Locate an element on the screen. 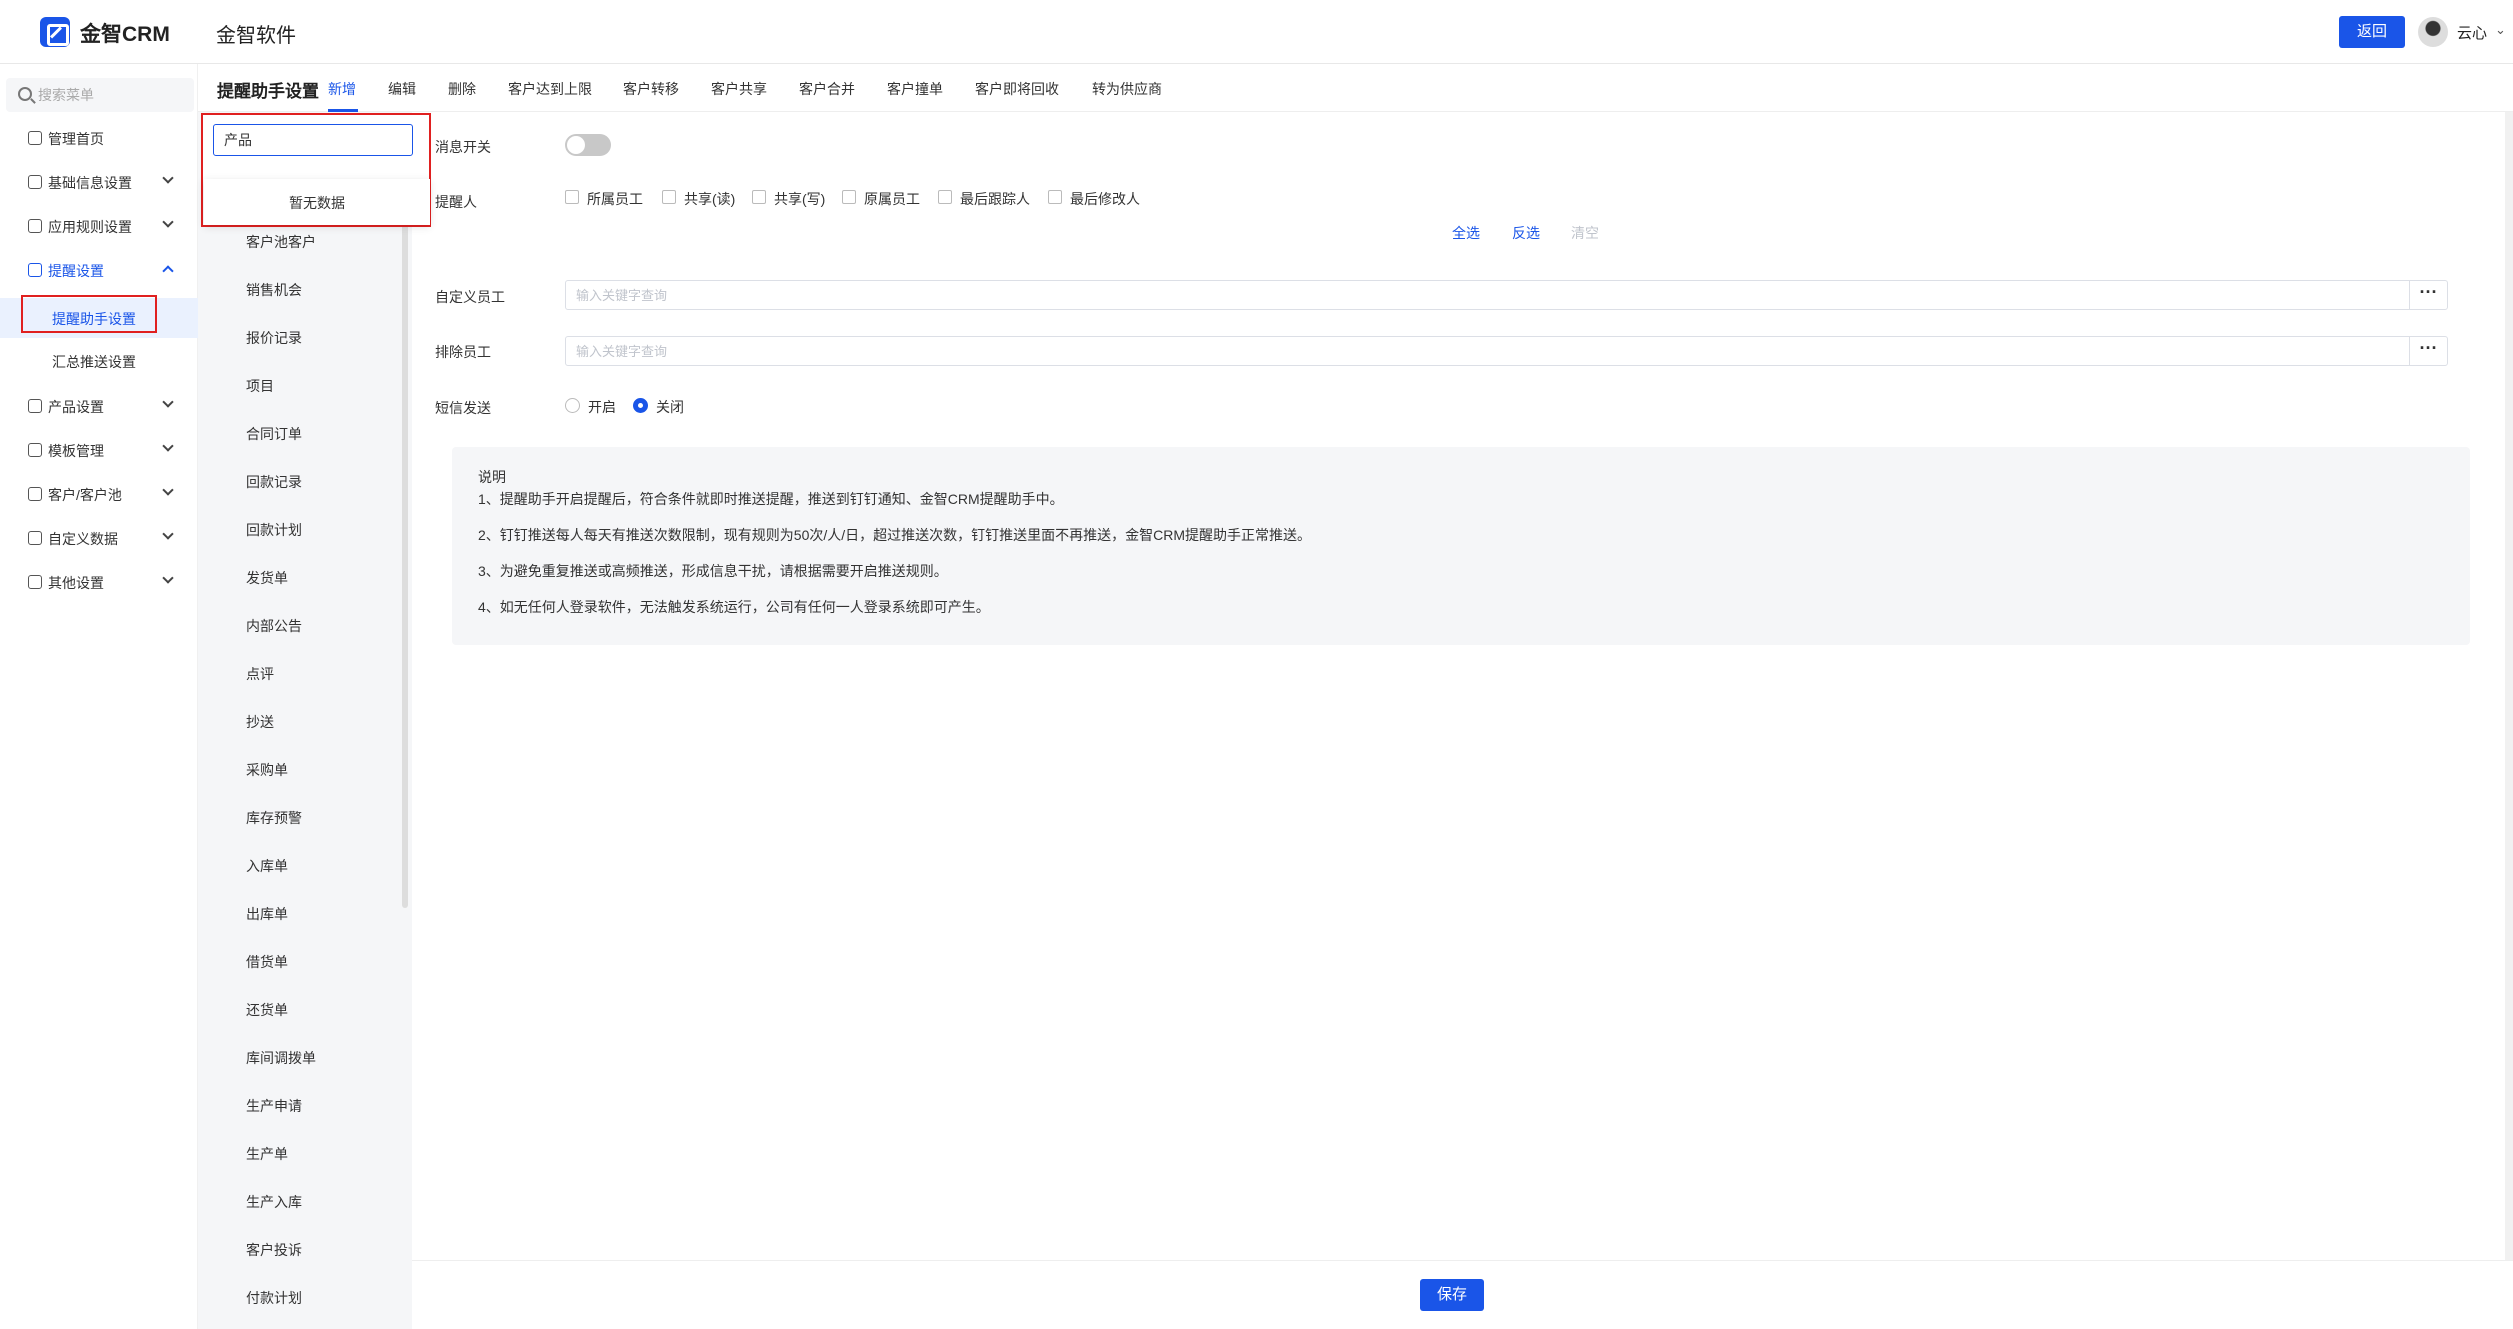 The width and height of the screenshot is (2513, 1329). tab-customer-transfer: 客户转移 is located at coordinates (651, 89).